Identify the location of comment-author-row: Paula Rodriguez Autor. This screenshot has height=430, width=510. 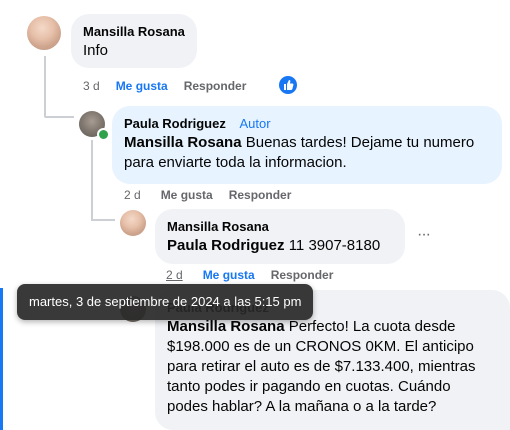
(307, 123).